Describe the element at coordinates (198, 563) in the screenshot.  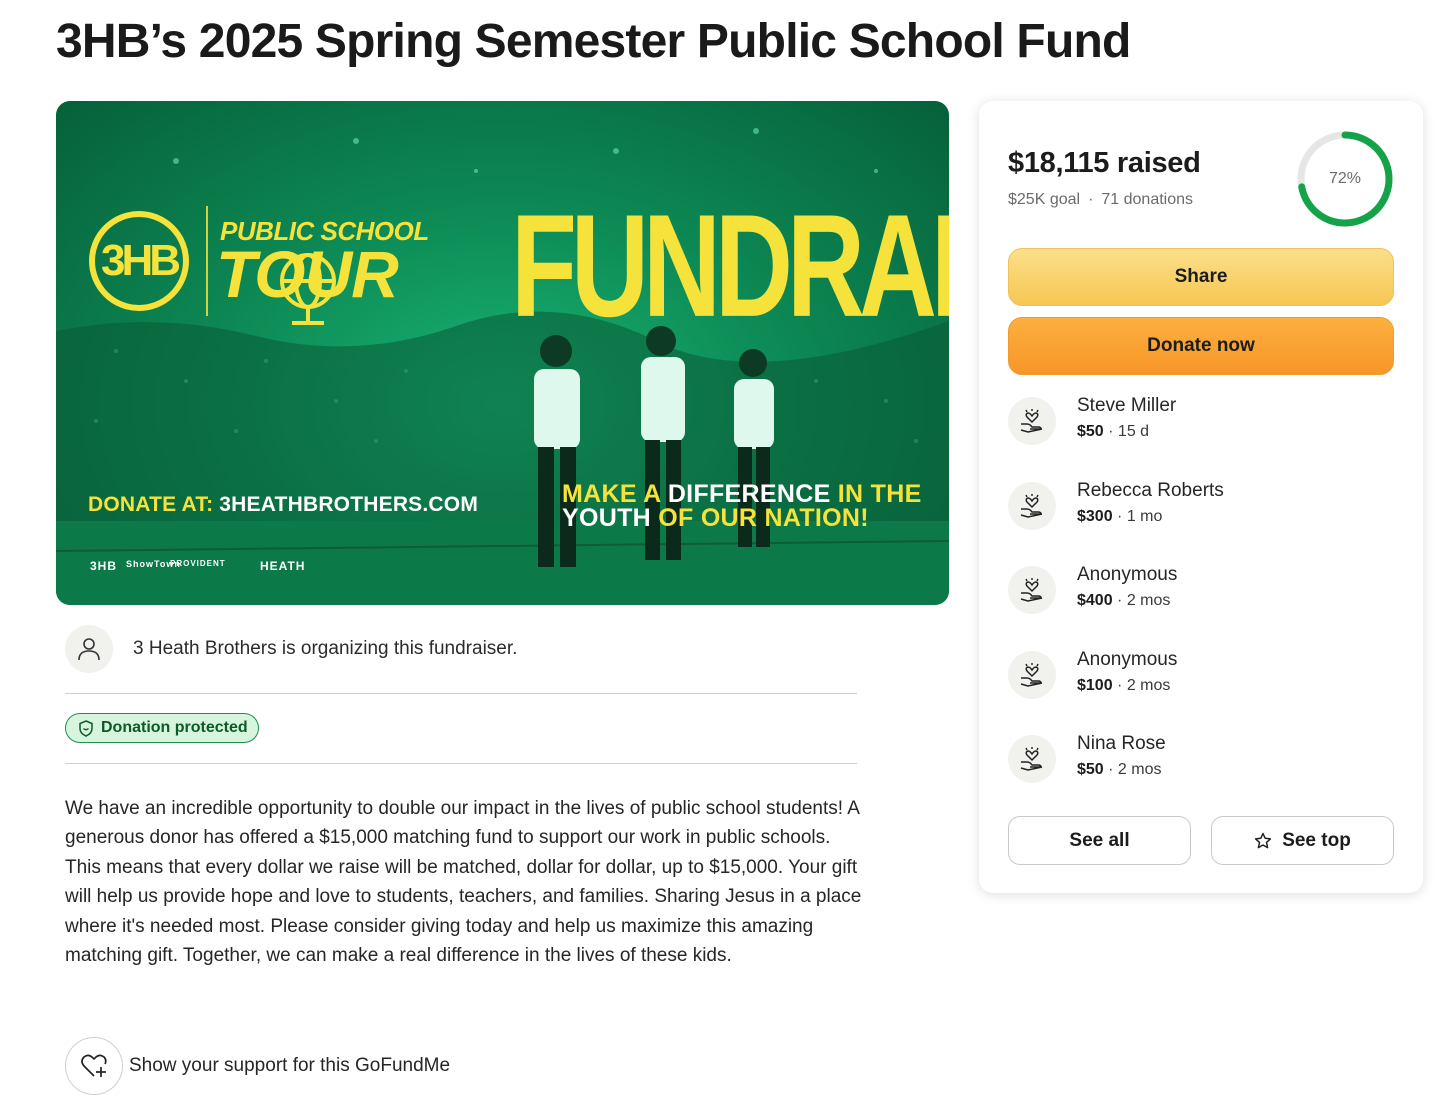
I see `sponsor-logo-provident: PROVIDENT` at that location.